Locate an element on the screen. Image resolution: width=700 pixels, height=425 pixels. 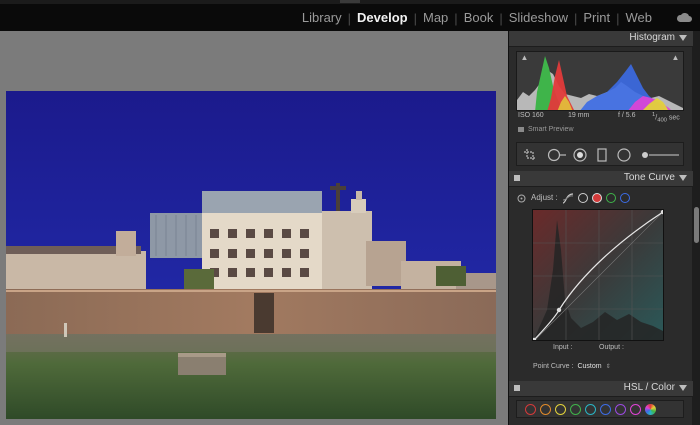
parametric-curve-icon is located at coordinates (568, 198).